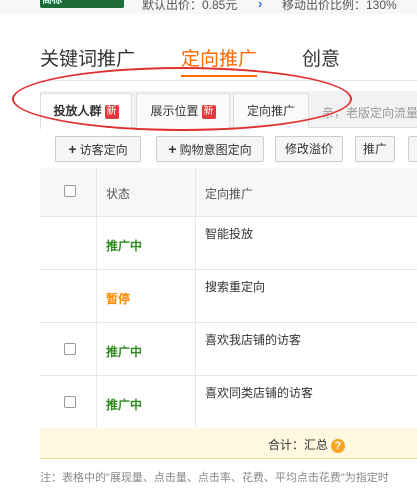 The height and width of the screenshot is (488, 417). Describe the element at coordinates (229, 234) in the screenshot. I see `name-cell: 智能投放` at that location.